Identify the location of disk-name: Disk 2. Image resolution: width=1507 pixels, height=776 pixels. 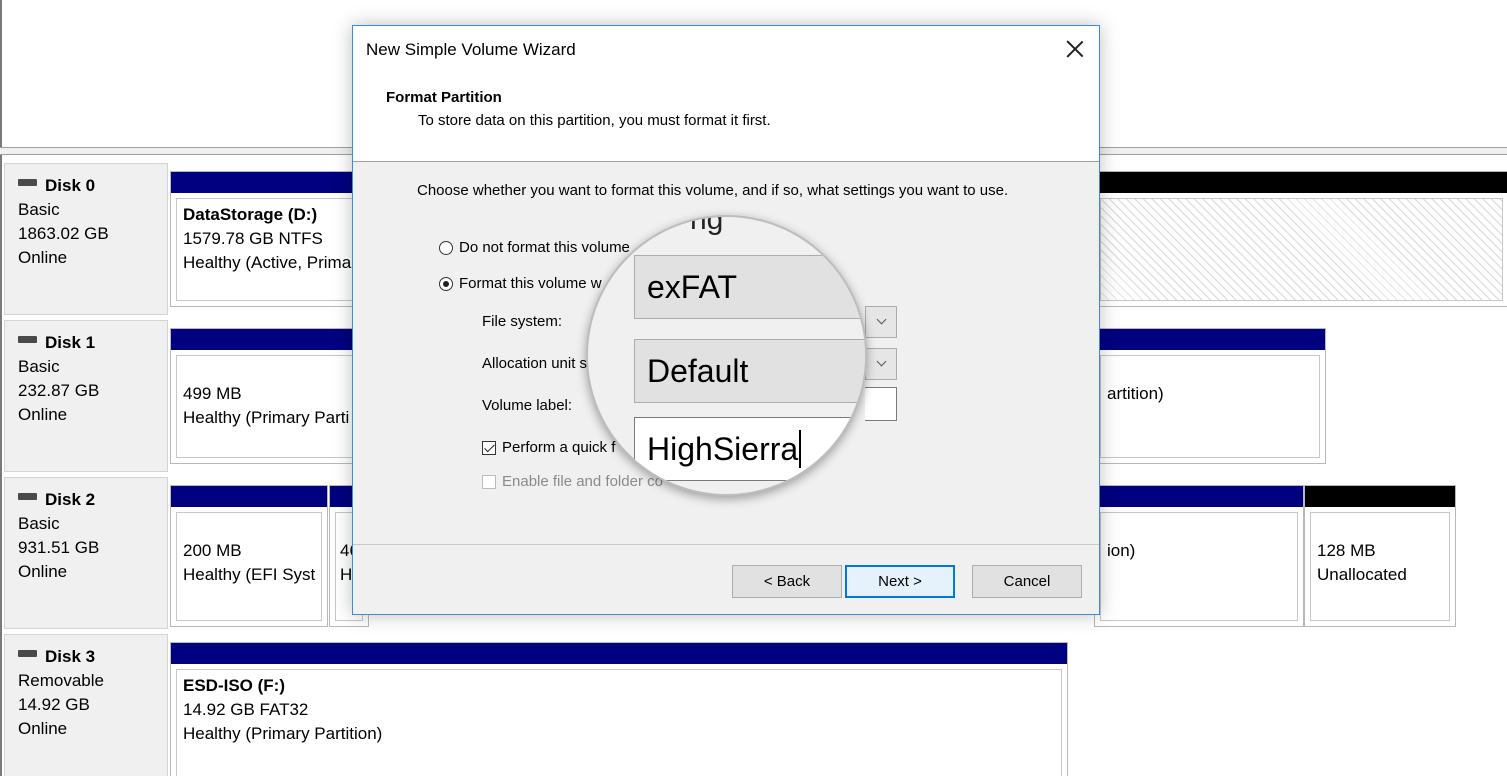
(70, 499).